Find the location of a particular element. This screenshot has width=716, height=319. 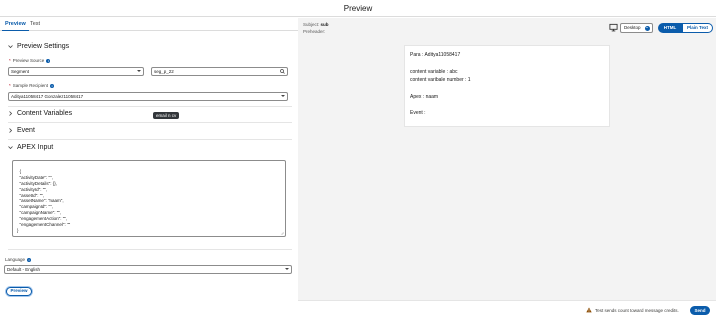

sample-recipient-label-text: Sample Recipient is located at coordinates (30, 85).